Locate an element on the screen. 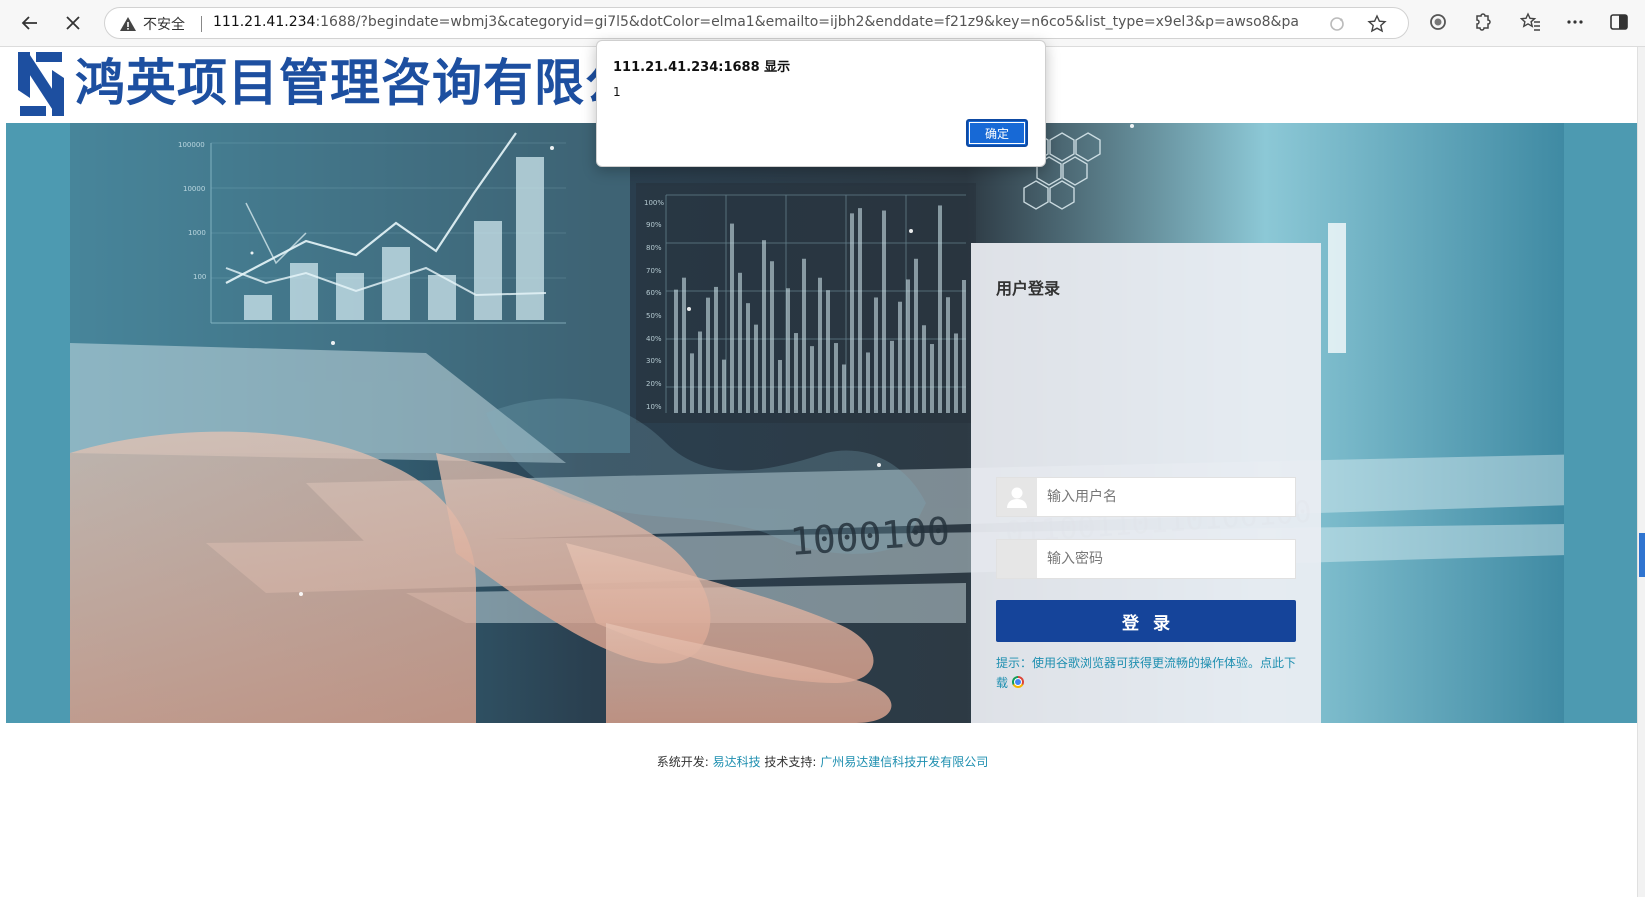  record-icon is located at coordinates (1438, 22).